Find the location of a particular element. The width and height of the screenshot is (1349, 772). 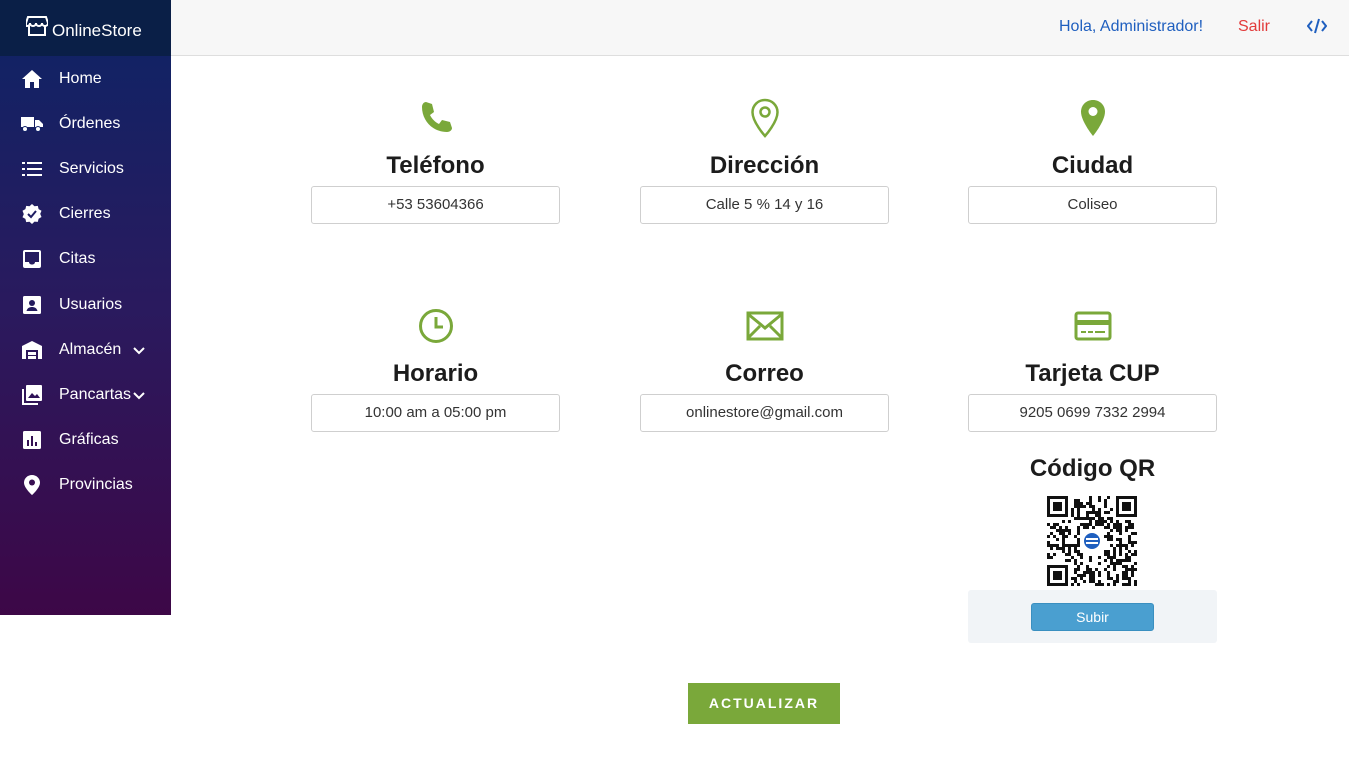

sidebar-item-label: Cierres is located at coordinates (85, 213).